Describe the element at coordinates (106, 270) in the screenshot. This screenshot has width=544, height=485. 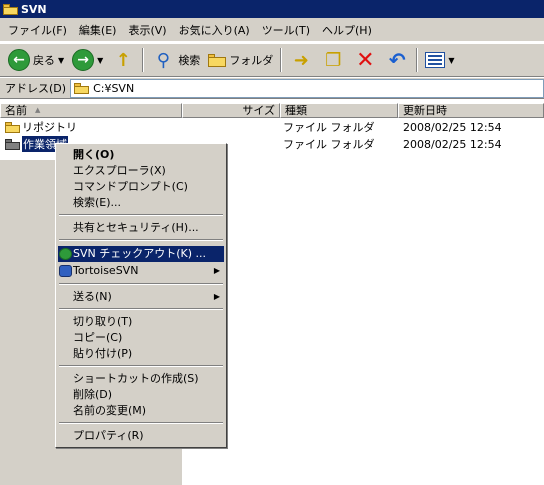
I see `menu-item-tortoisesvn-label: TortoiseSVN` at that location.